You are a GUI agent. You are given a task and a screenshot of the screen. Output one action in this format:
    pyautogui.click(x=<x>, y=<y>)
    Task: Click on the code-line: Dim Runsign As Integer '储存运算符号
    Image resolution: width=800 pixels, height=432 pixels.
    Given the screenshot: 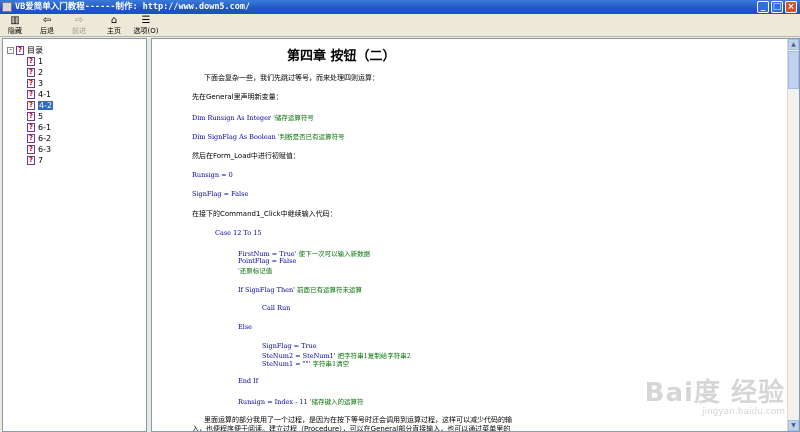 What is the action you would take?
    pyautogui.click(x=253, y=118)
    